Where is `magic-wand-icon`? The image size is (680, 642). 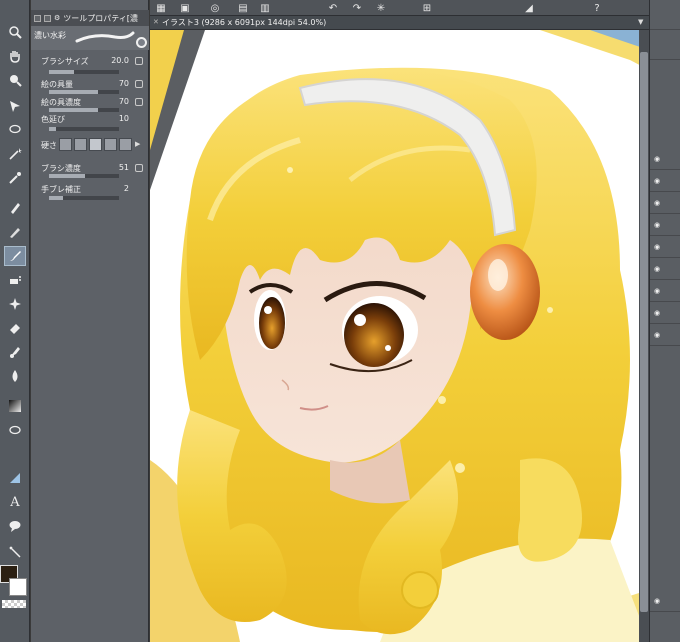
magic-wand-icon is located at coordinates (15, 154).